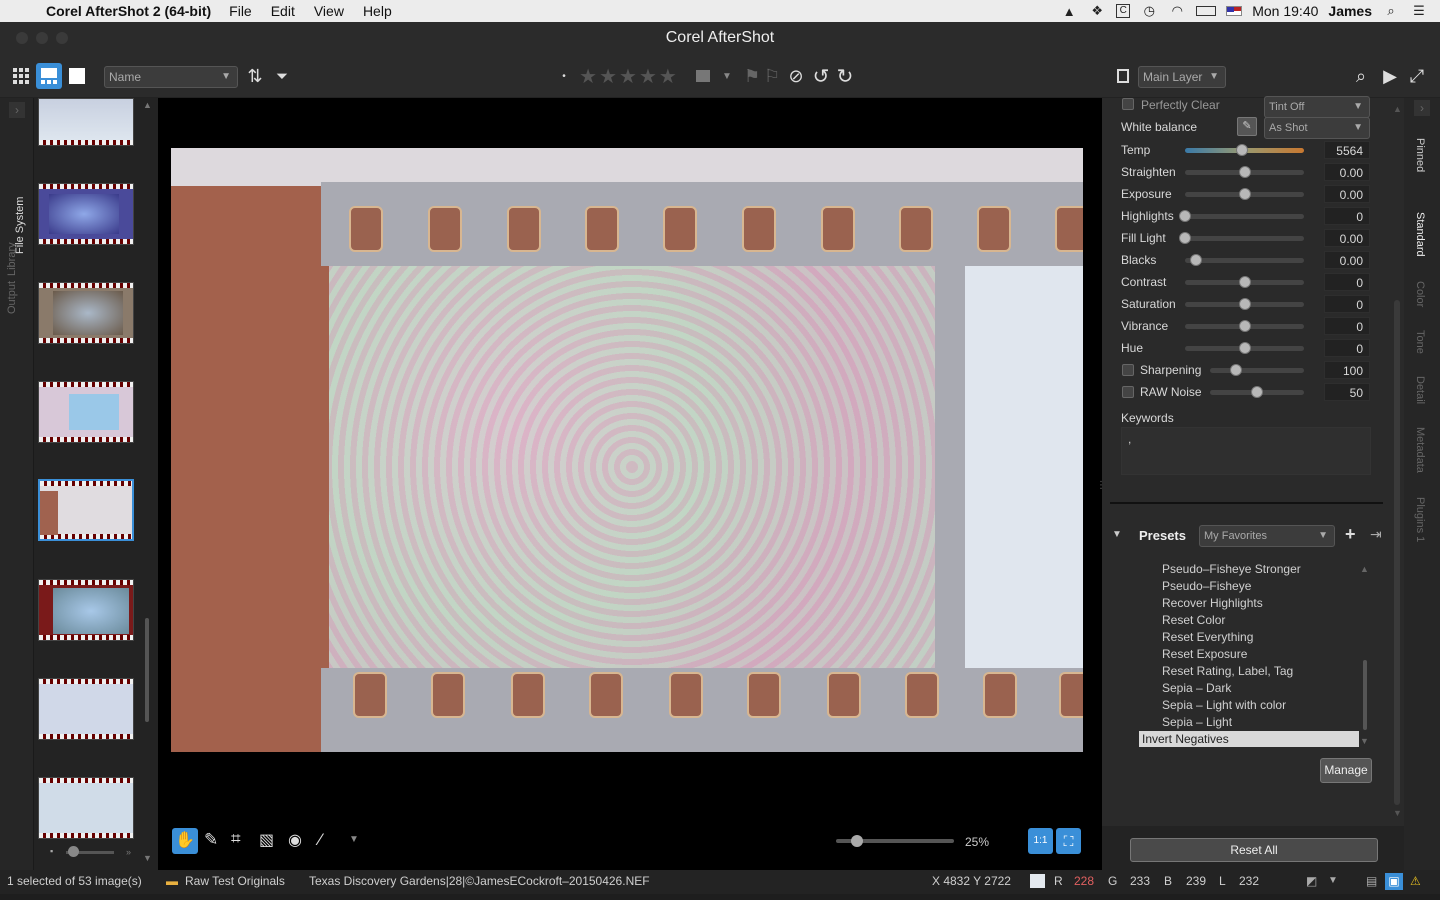 Image resolution: width=1440 pixels, height=900 pixels. I want to click on vibrance-value: 0, so click(1347, 326).